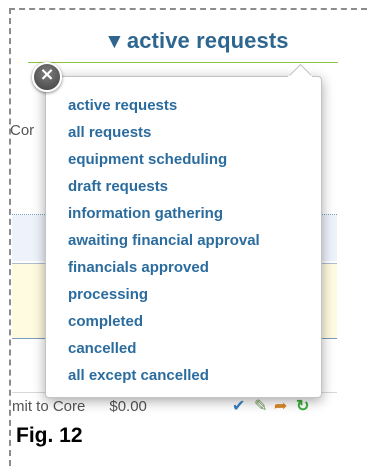 This screenshot has width=367, height=466. What do you see at coordinates (22, 130) in the screenshot?
I see `background-partial-label: Cor` at bounding box center [22, 130].